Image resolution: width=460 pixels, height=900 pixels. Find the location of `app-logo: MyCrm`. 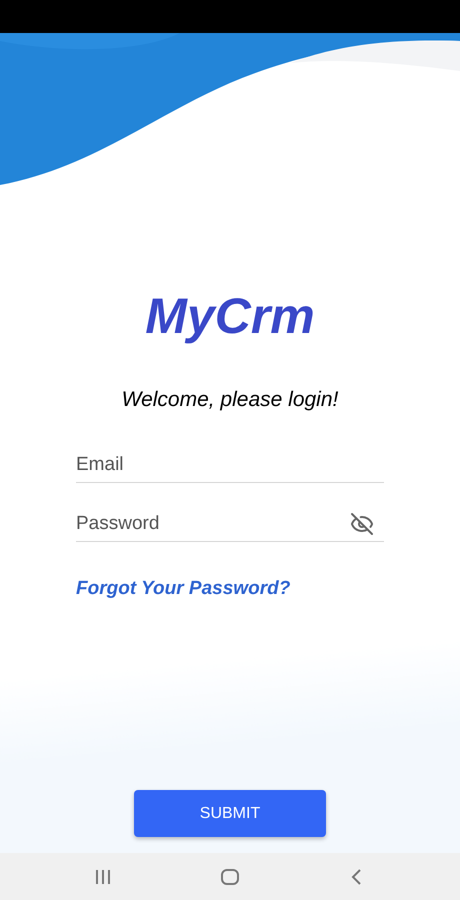

app-logo: MyCrm is located at coordinates (230, 316).